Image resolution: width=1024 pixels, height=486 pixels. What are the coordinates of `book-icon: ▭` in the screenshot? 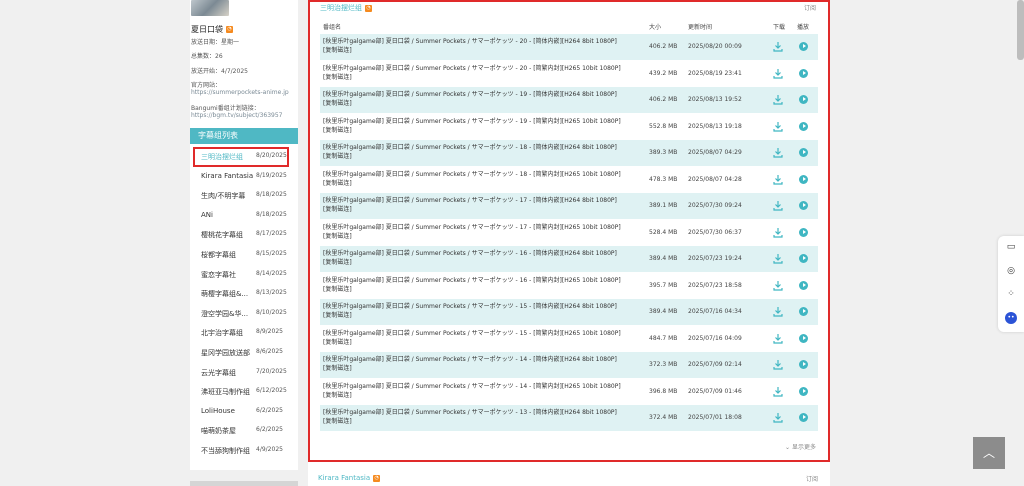 It's located at (1011, 247).